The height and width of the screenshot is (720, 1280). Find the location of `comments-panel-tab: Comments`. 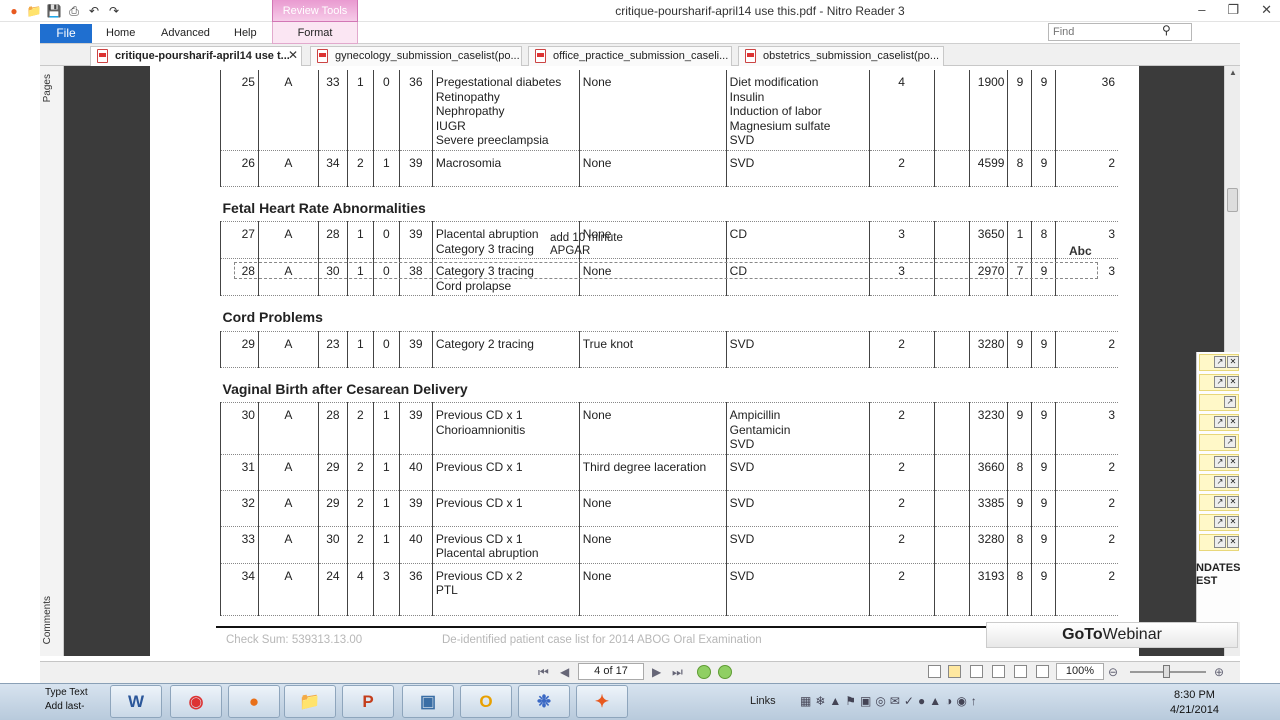

comments-panel-tab: Comments is located at coordinates (47, 620).